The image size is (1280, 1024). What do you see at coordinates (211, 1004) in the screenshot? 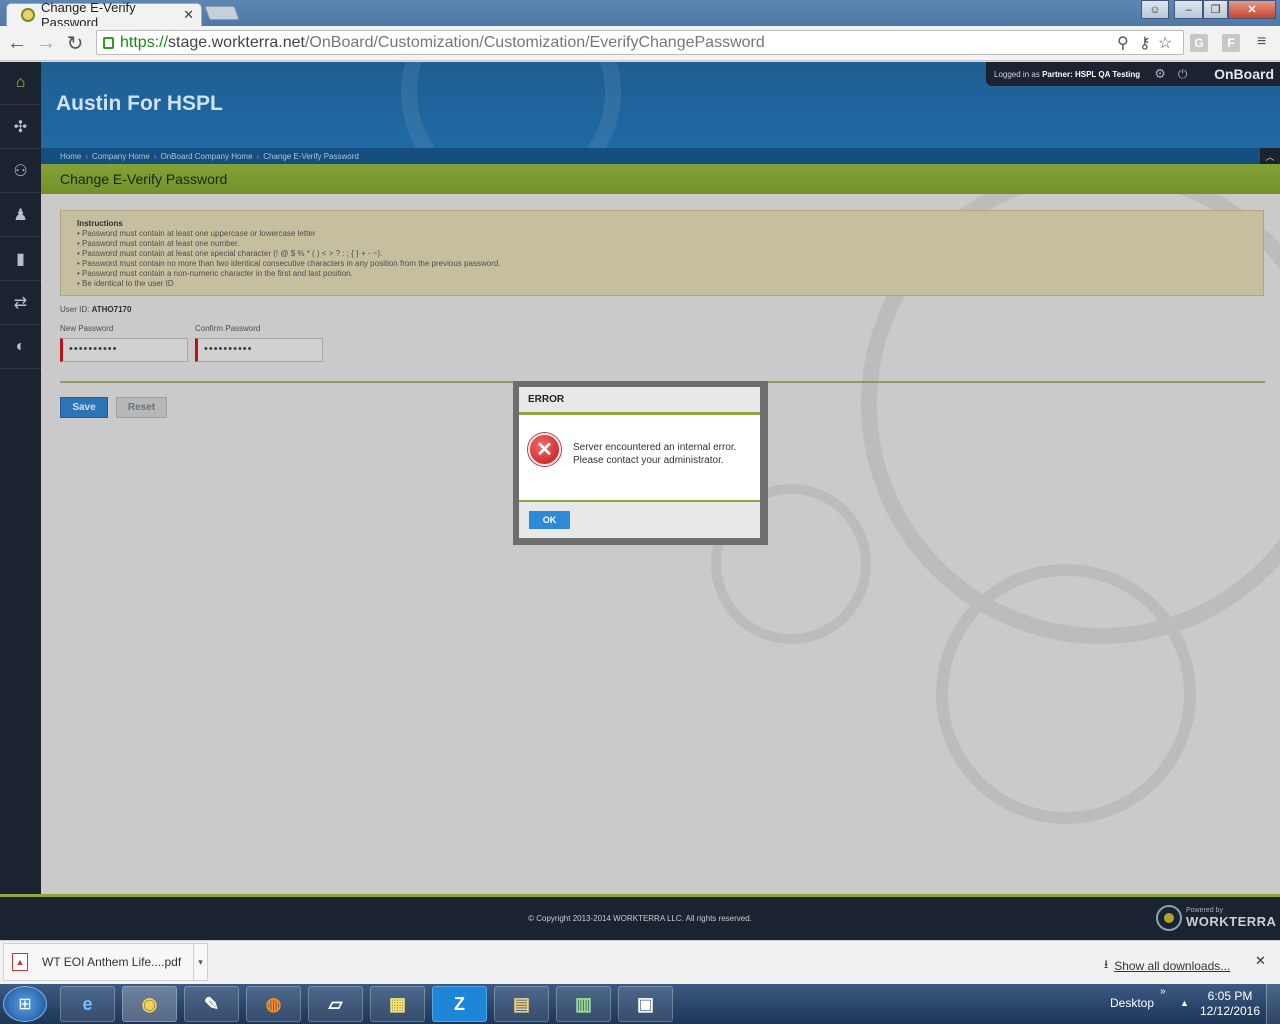
I see `paint-icon: ✎` at bounding box center [211, 1004].